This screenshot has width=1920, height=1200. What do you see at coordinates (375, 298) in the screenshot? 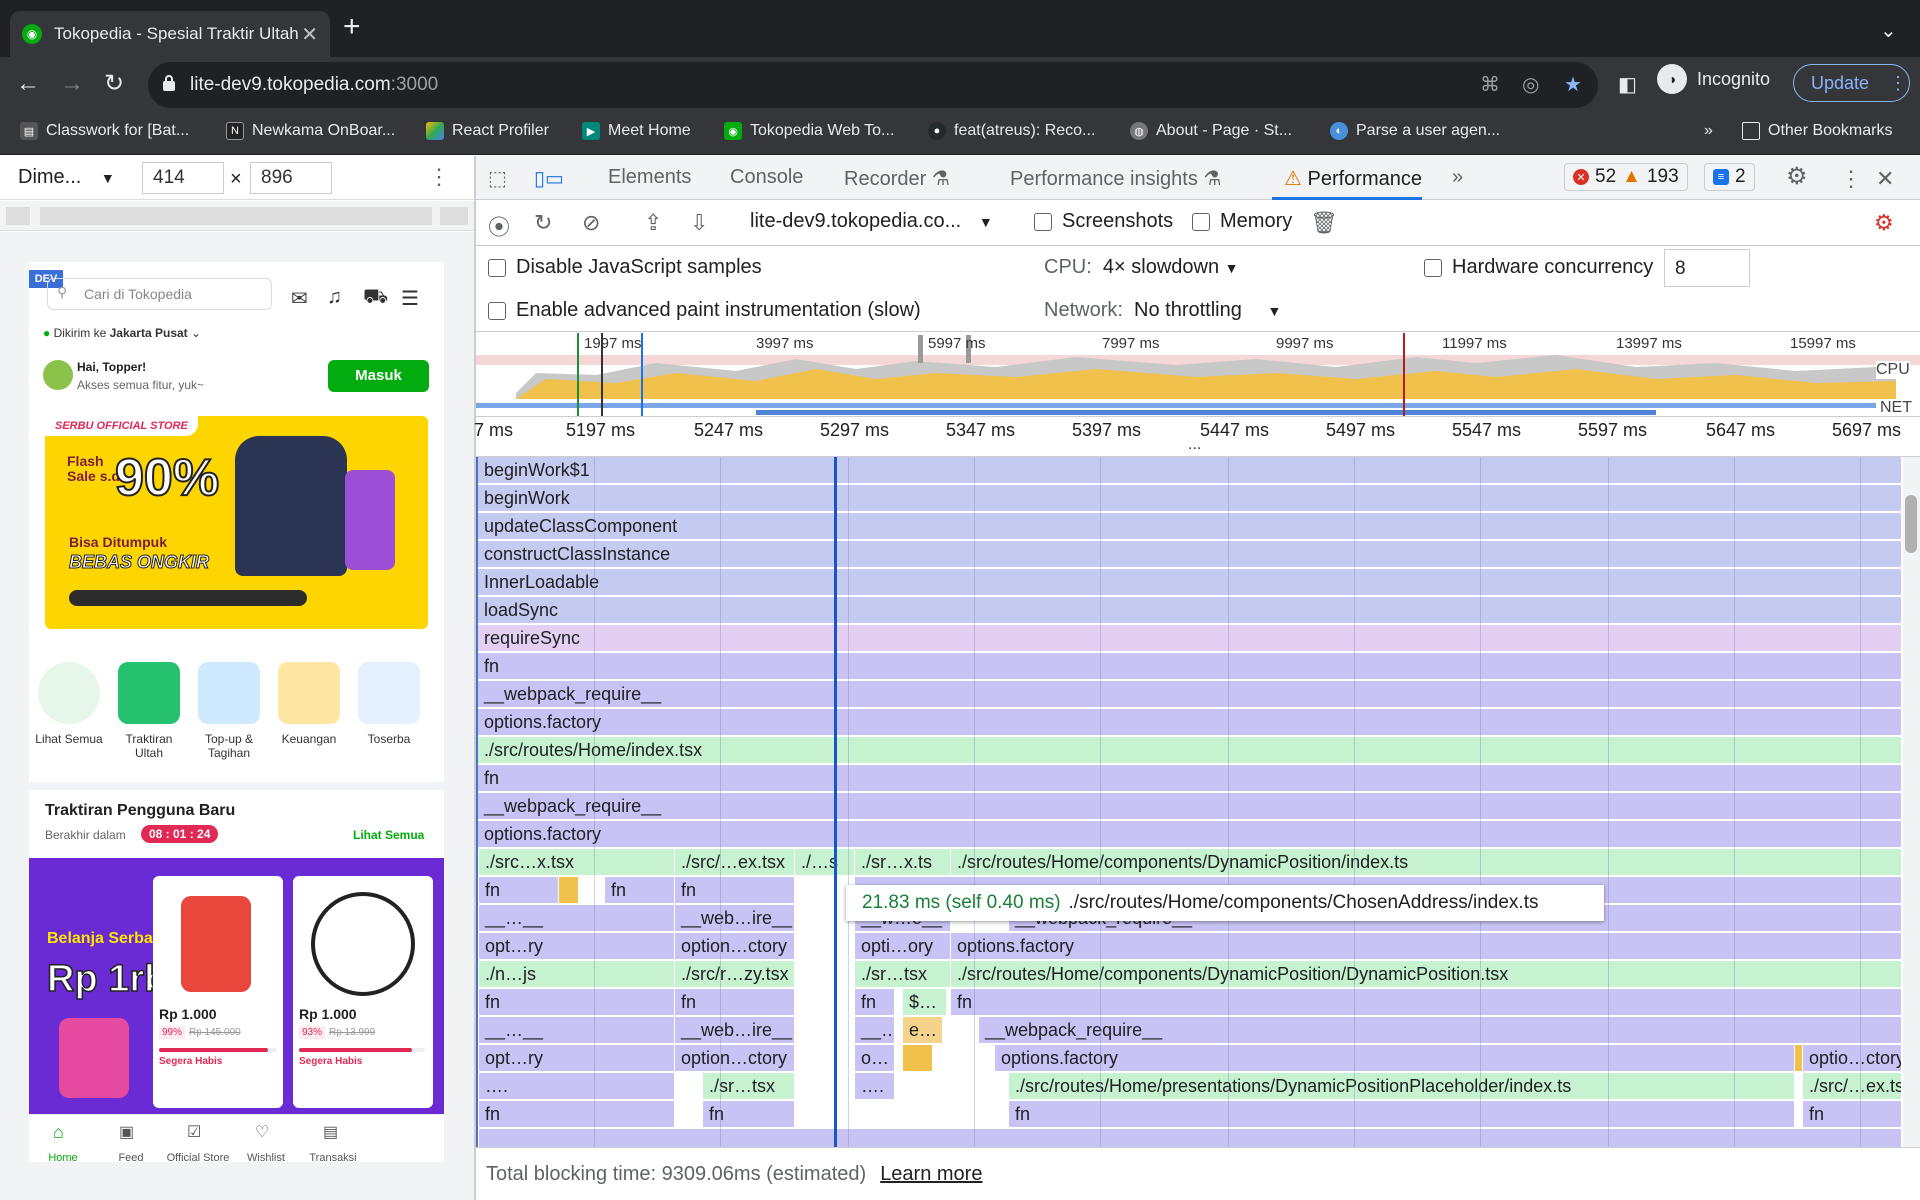
I see `cart-icon: ⛟` at bounding box center [375, 298].